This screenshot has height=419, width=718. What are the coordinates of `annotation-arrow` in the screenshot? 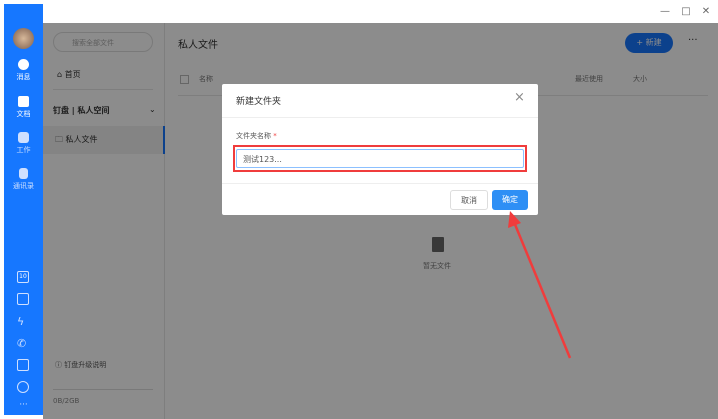 It's located at (540, 285).